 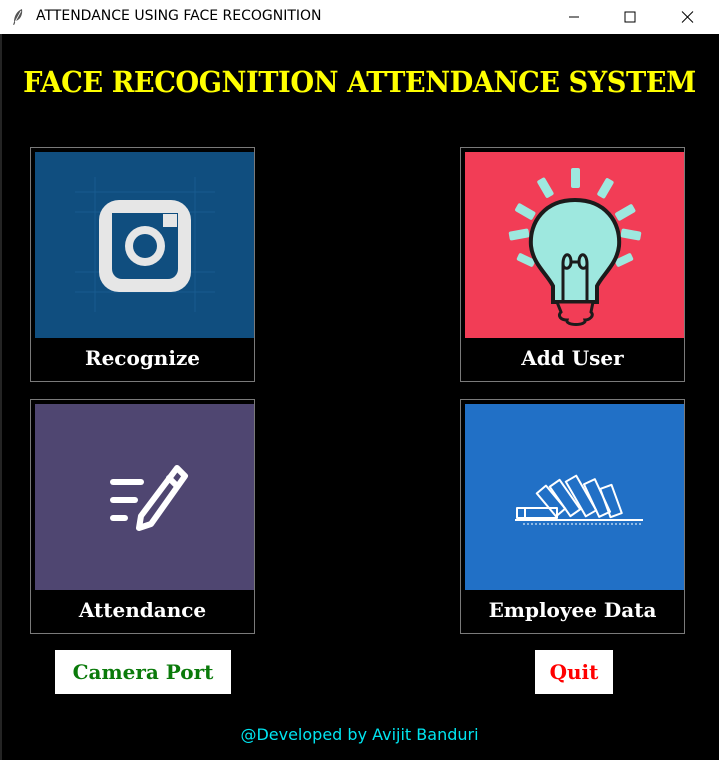 I want to click on close-icon, so click(x=687, y=17).